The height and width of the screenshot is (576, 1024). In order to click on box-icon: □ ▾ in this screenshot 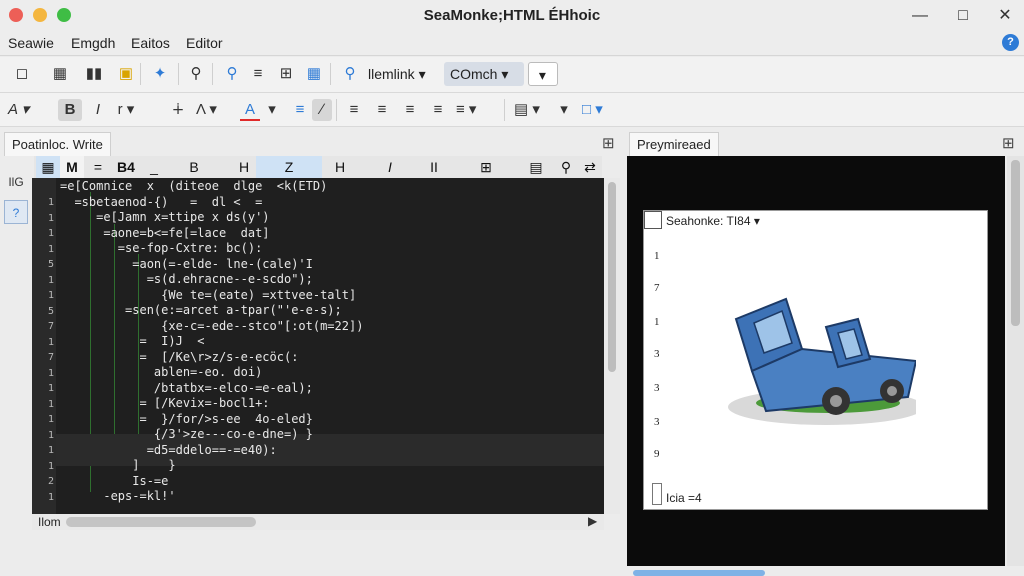, I will do `click(592, 110)`.